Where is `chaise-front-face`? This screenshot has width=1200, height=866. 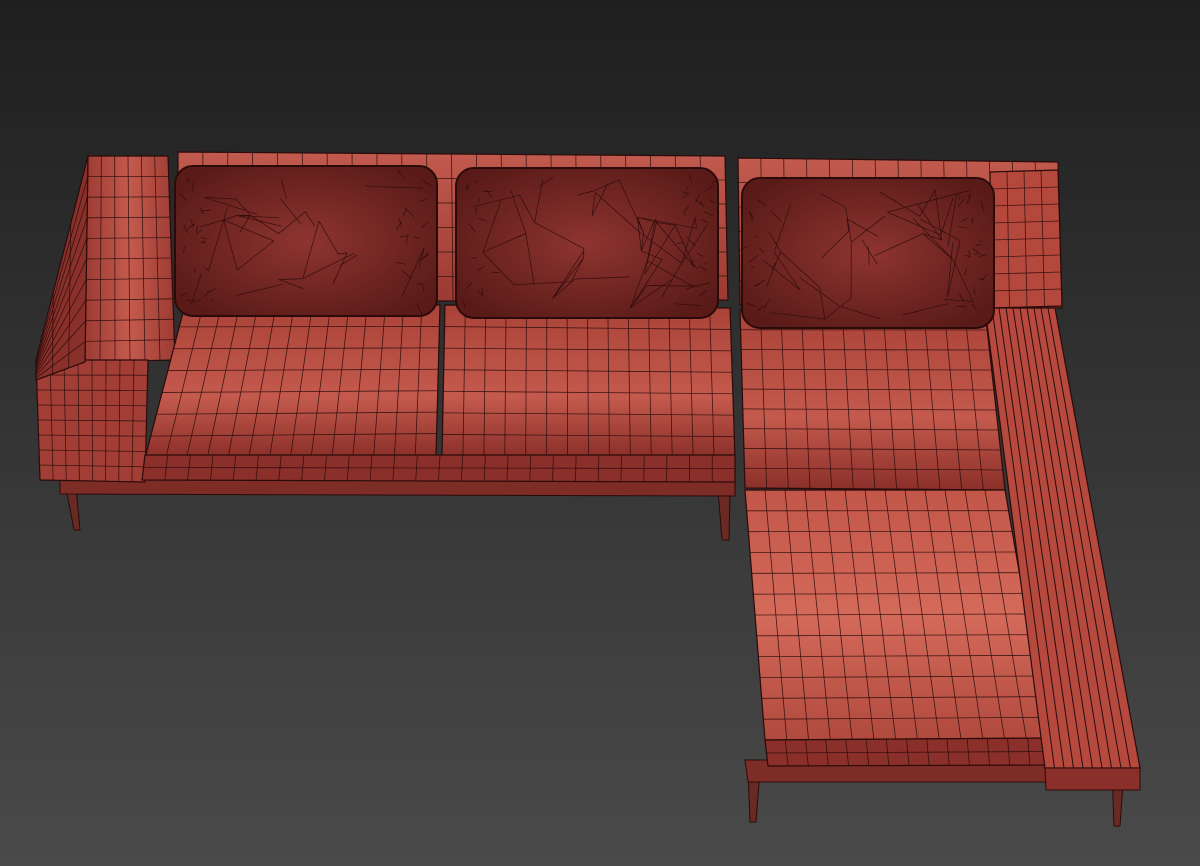 chaise-front-face is located at coordinates (907, 752).